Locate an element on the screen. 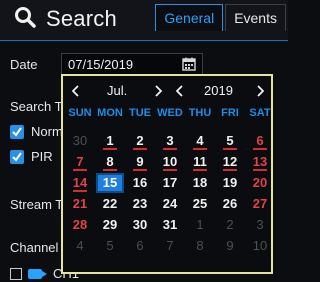 The image size is (320, 282). calendar-day: 29 is located at coordinates (110, 225).